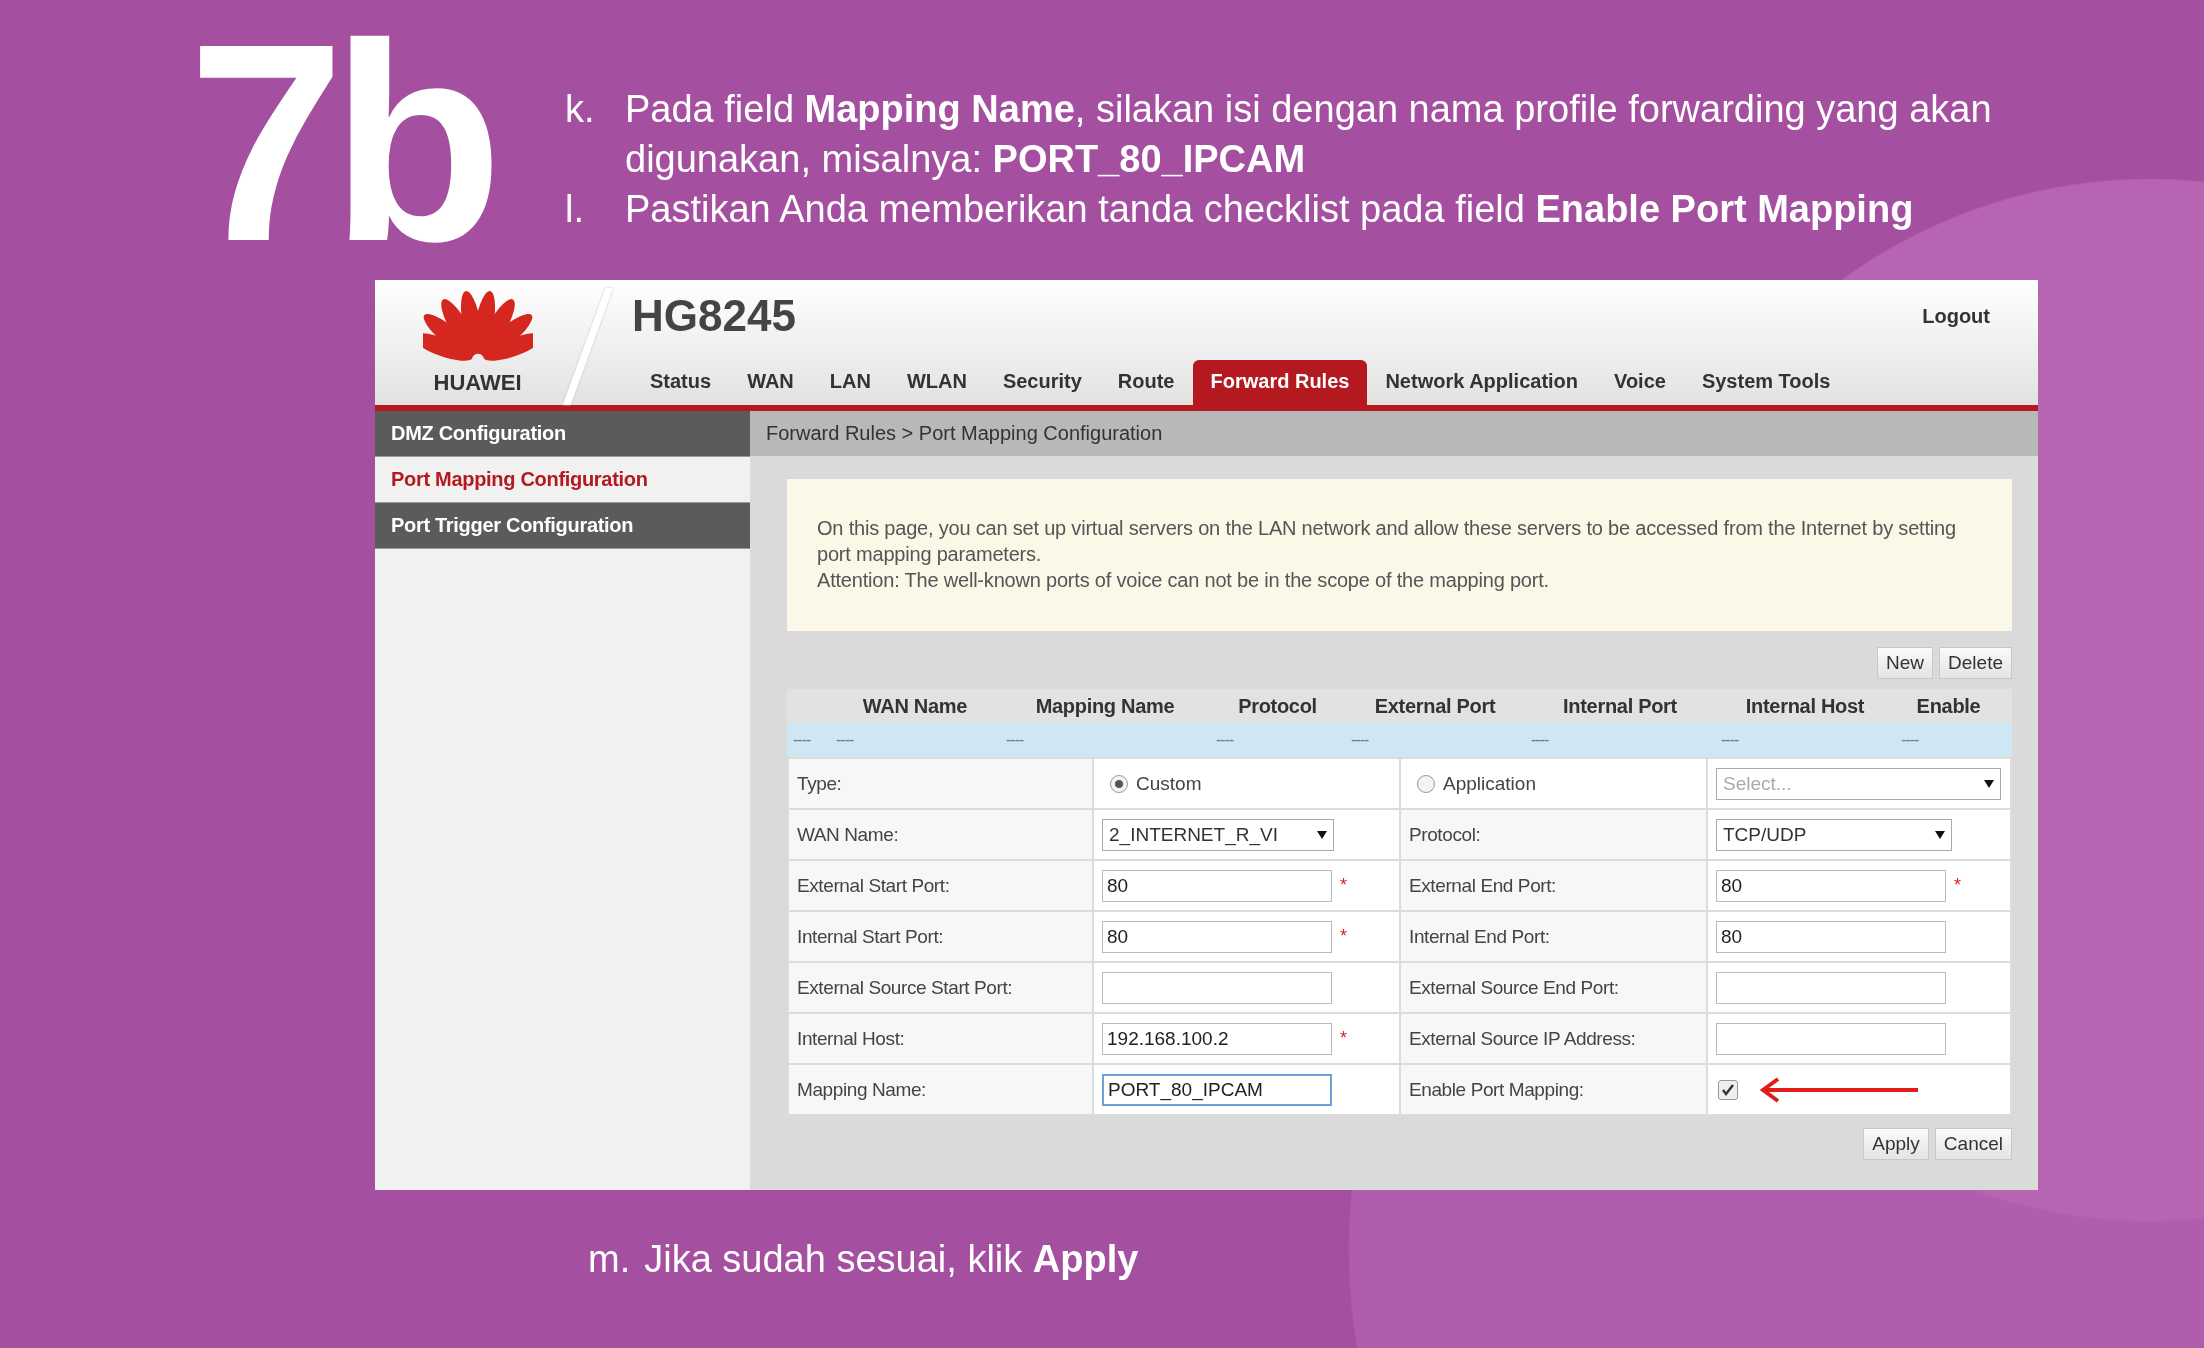  I want to click on nav-tab: System Tools, so click(1766, 382).